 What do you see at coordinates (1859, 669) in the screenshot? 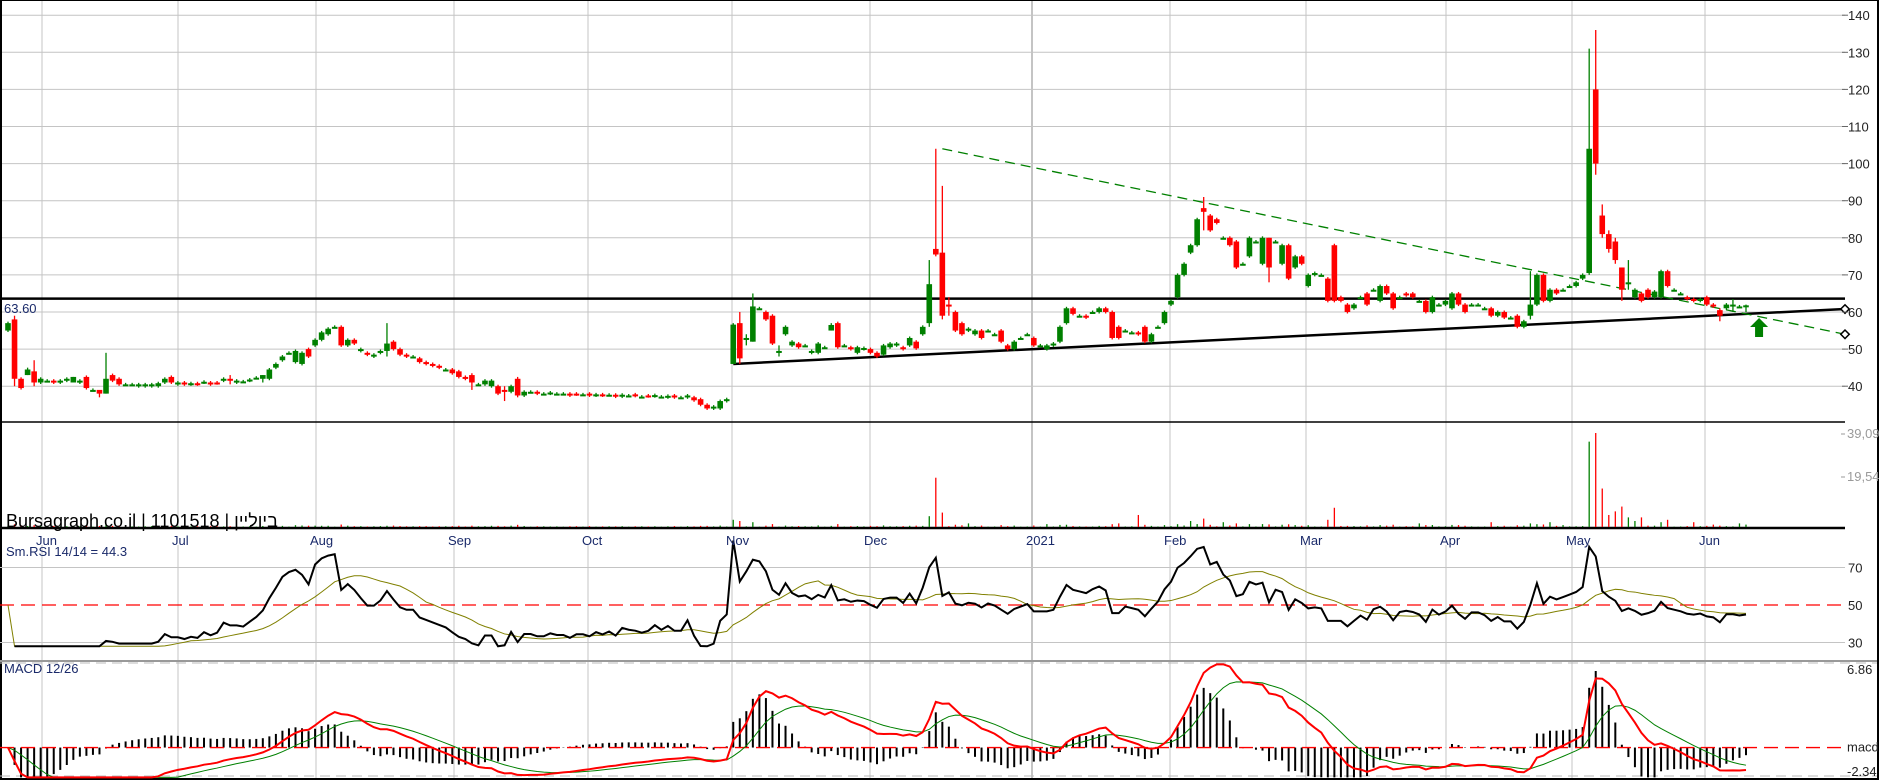
I see `macd-tick-label: 6.86` at bounding box center [1859, 669].